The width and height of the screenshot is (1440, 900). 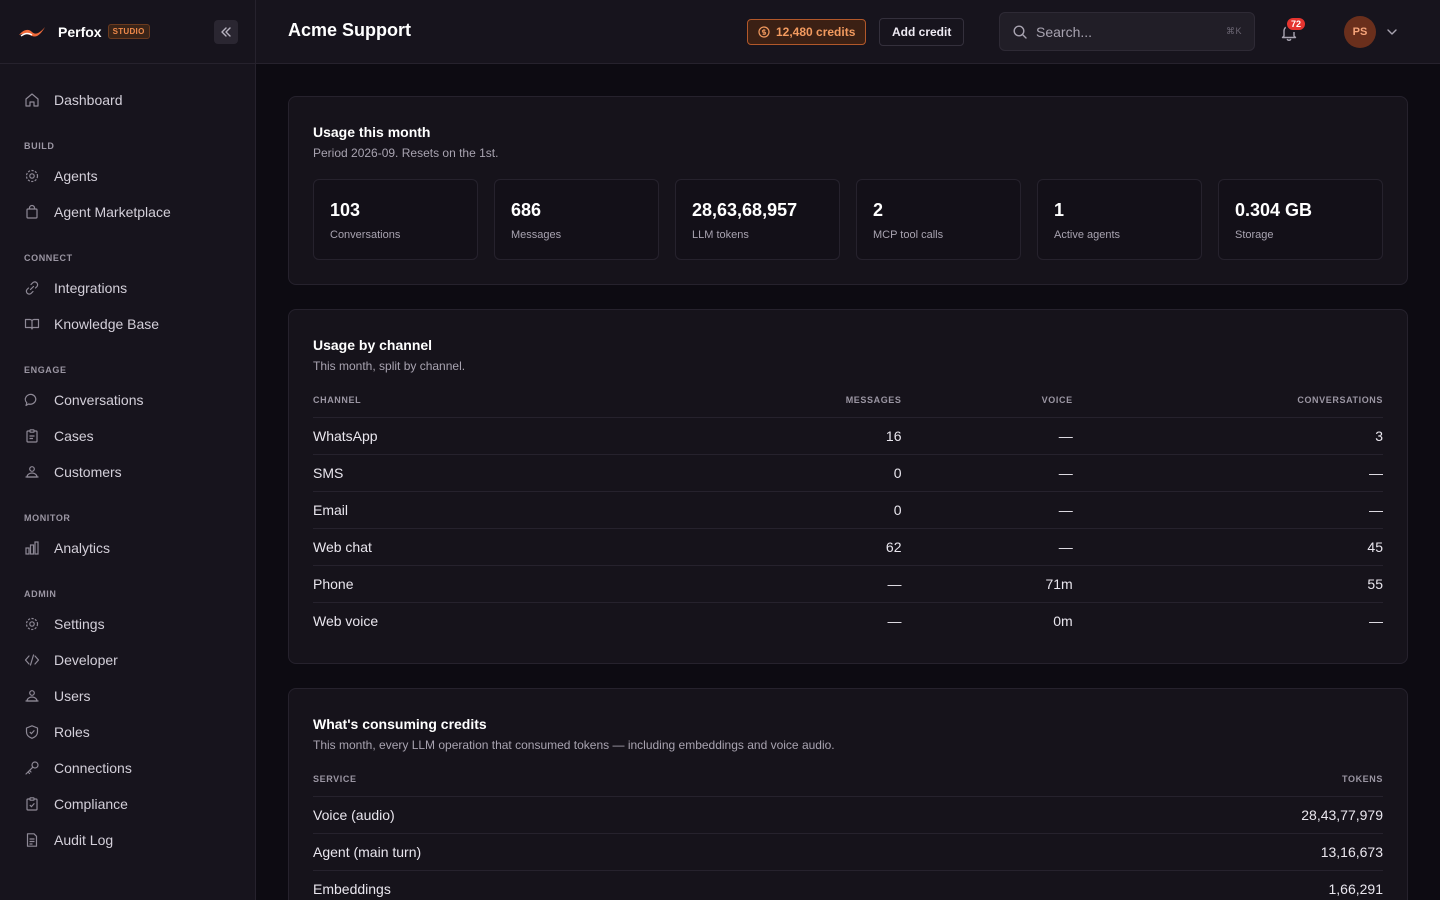 I want to click on sidebar-item-label: Settings, so click(x=79, y=624).